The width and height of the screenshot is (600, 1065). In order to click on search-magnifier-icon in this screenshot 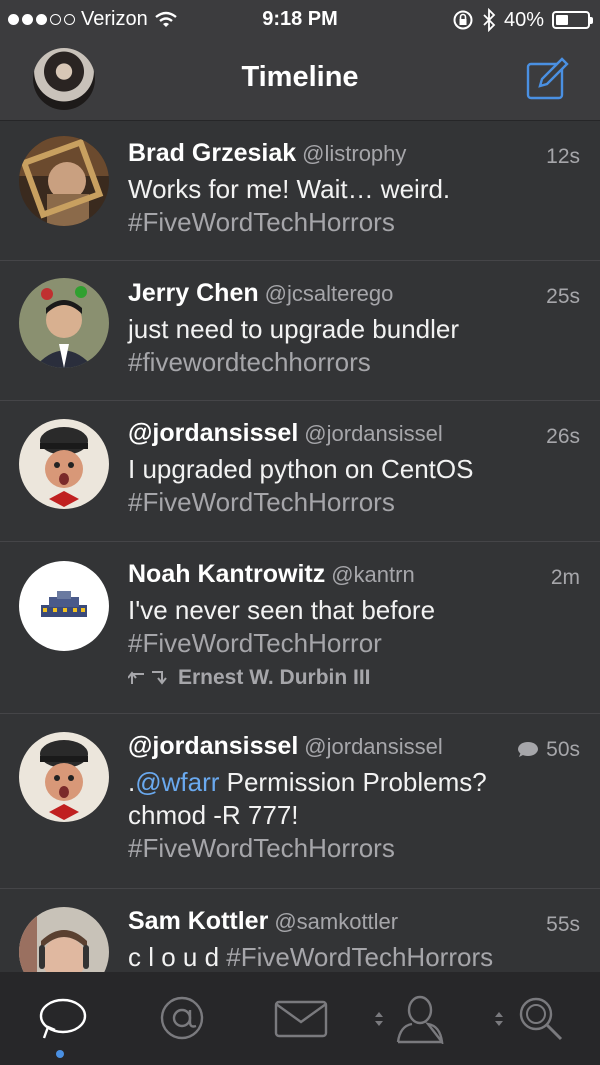, I will do `click(541, 1019)`.